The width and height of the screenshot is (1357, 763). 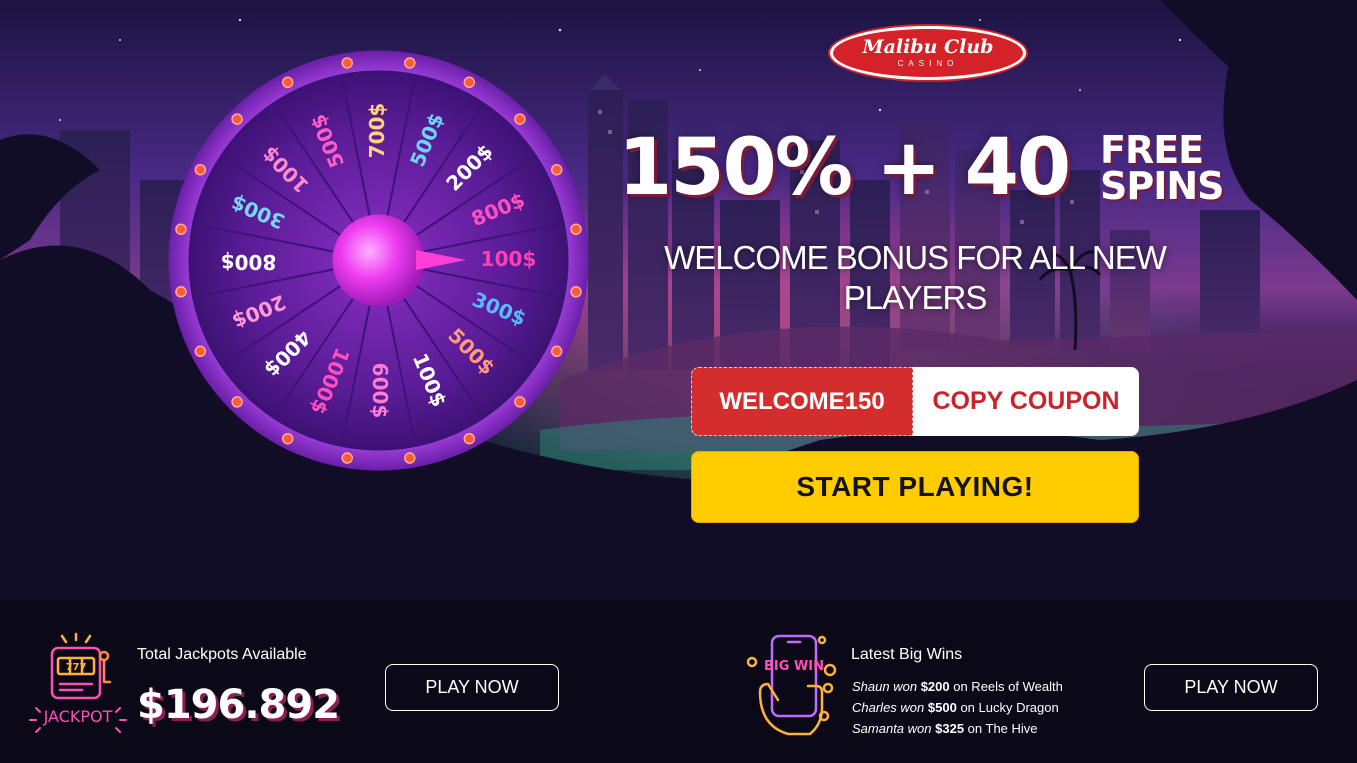 I want to click on jackpot-play-now-button: PLAY NOW, so click(x=472, y=687).